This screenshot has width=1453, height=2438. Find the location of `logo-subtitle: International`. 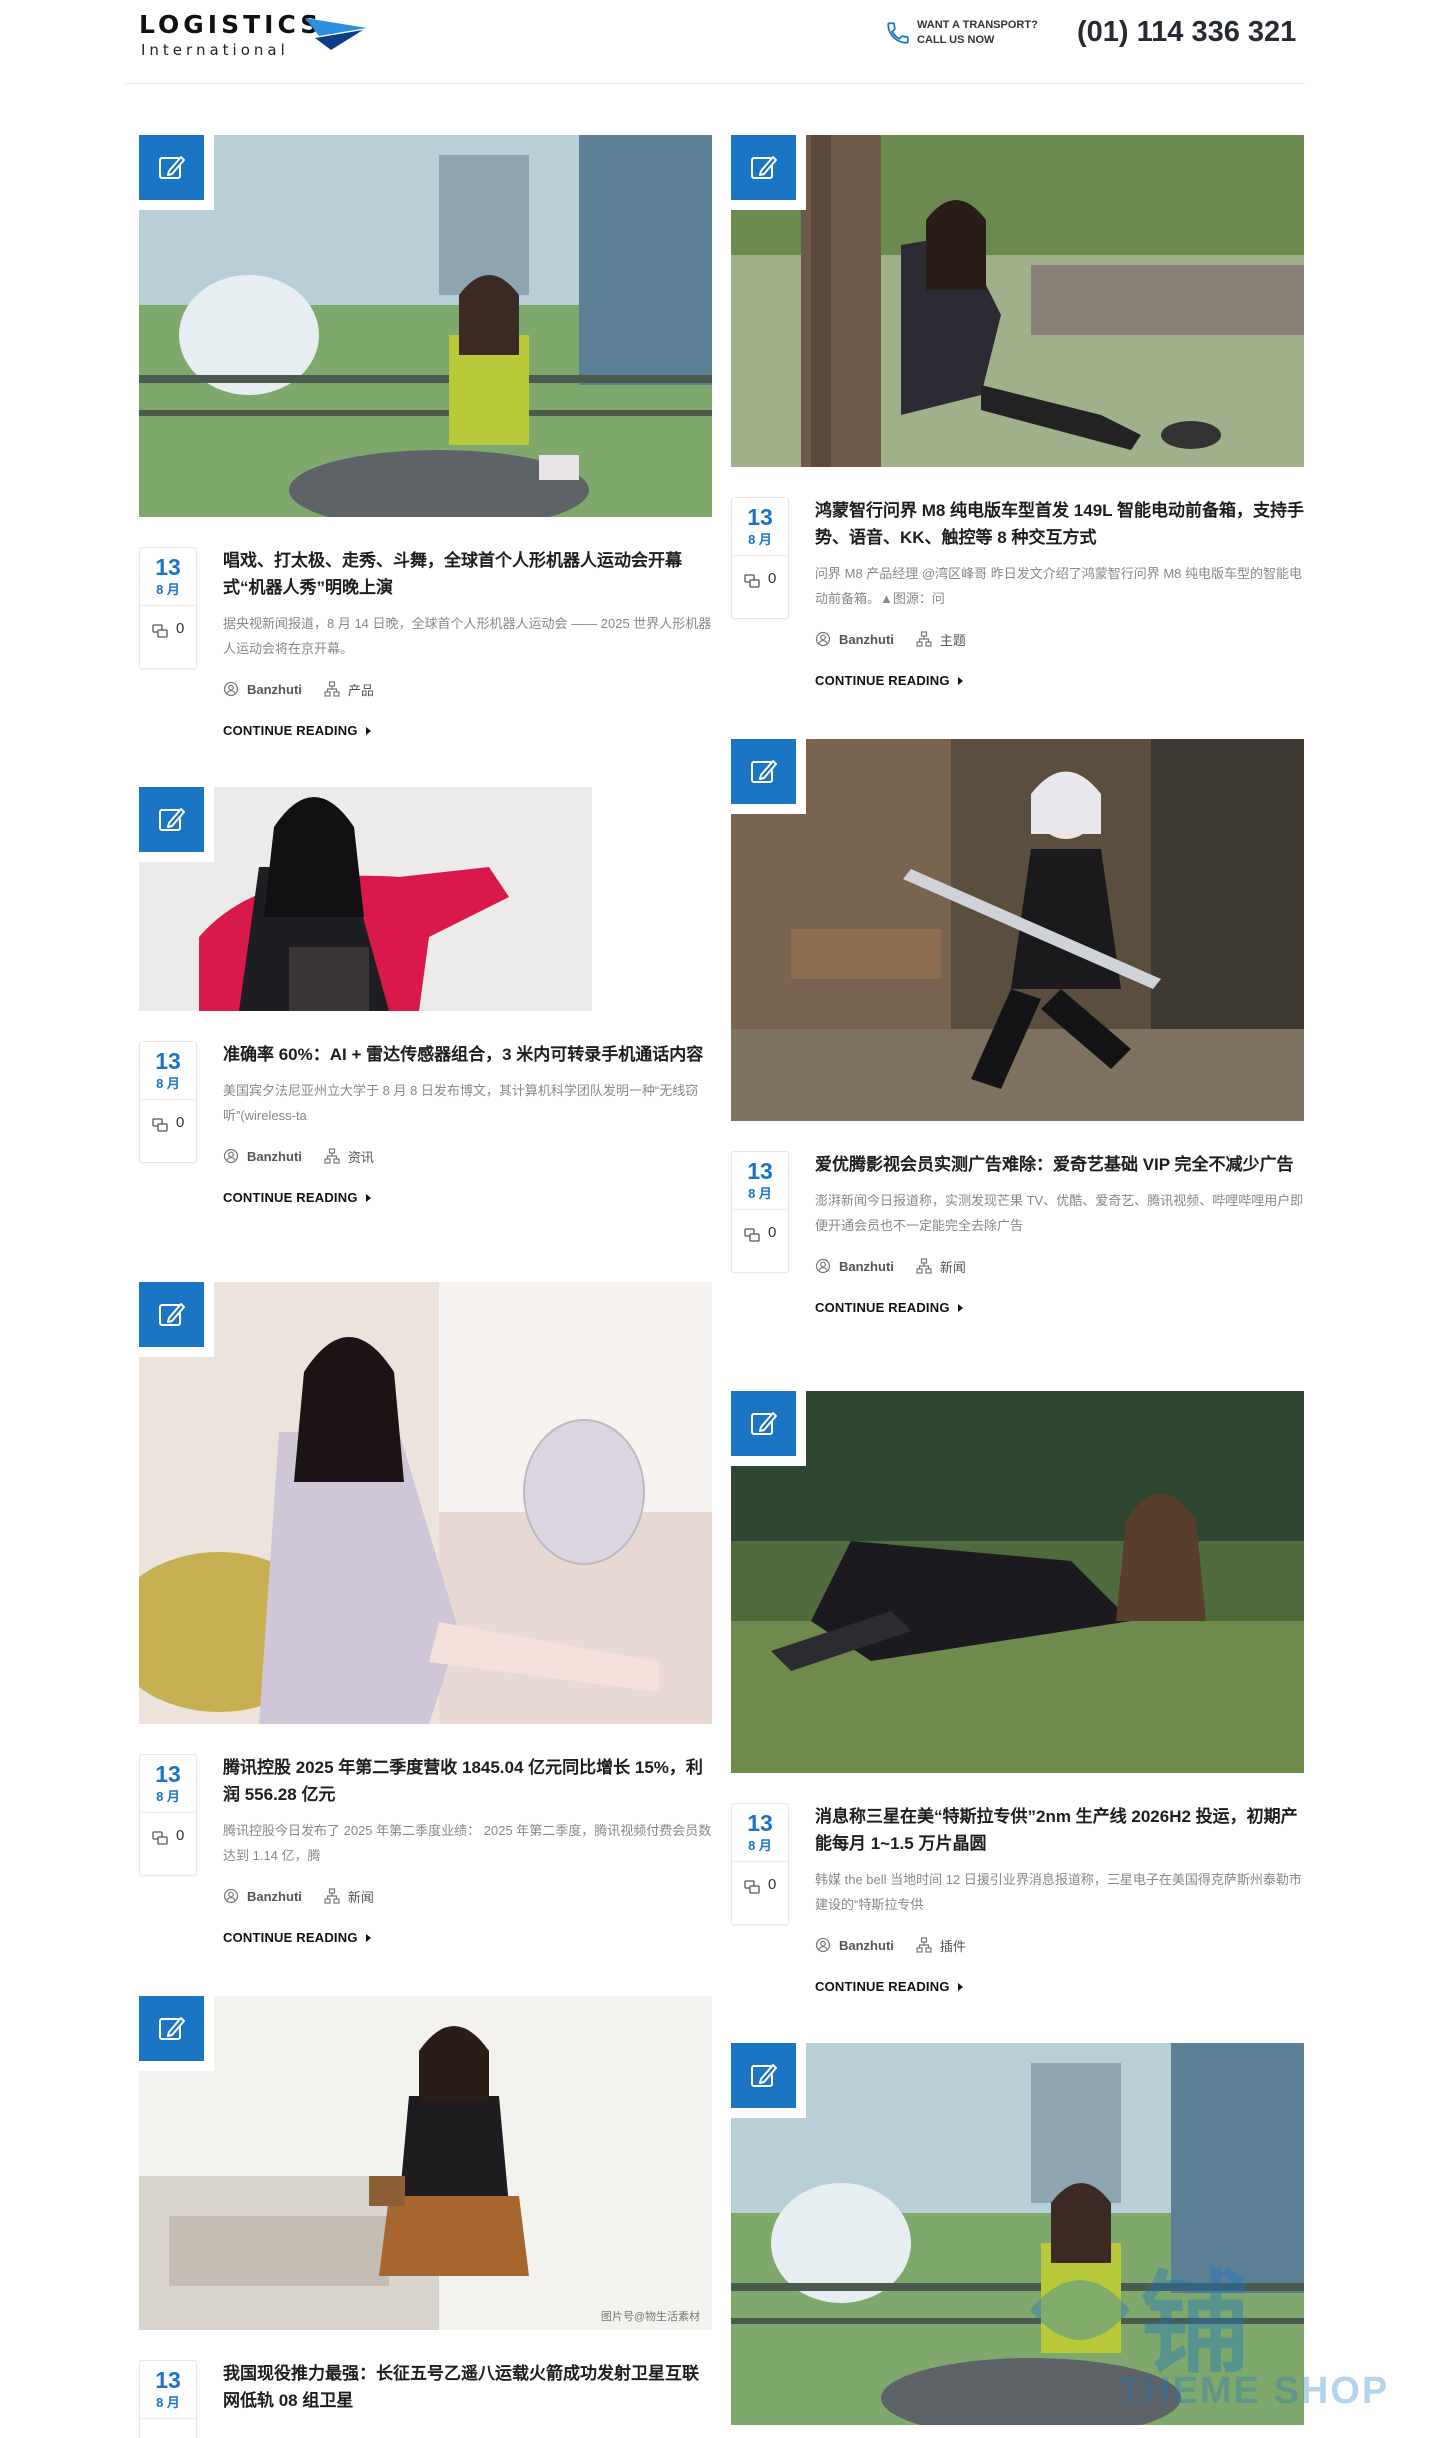

logo-subtitle: International is located at coordinates (215, 50).